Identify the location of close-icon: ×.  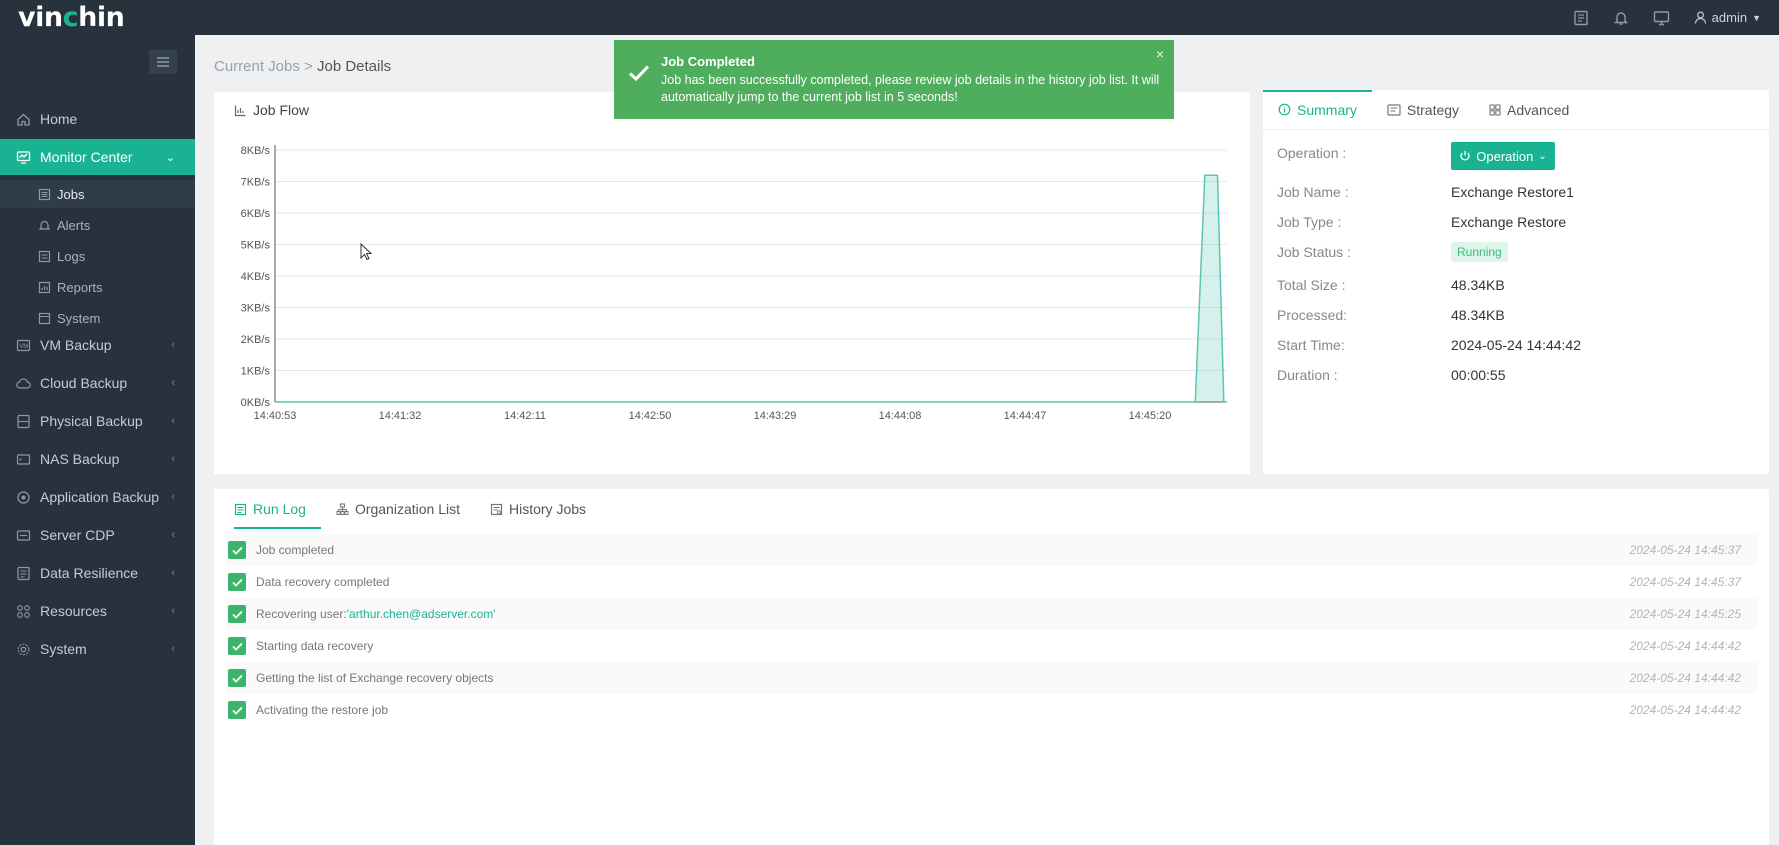
(1160, 54).